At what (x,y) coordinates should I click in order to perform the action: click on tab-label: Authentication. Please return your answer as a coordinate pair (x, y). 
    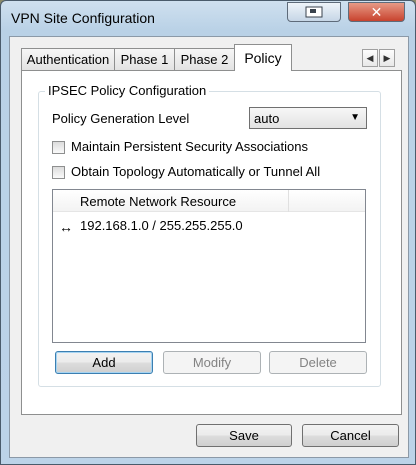
    Looking at the image, I should click on (68, 59).